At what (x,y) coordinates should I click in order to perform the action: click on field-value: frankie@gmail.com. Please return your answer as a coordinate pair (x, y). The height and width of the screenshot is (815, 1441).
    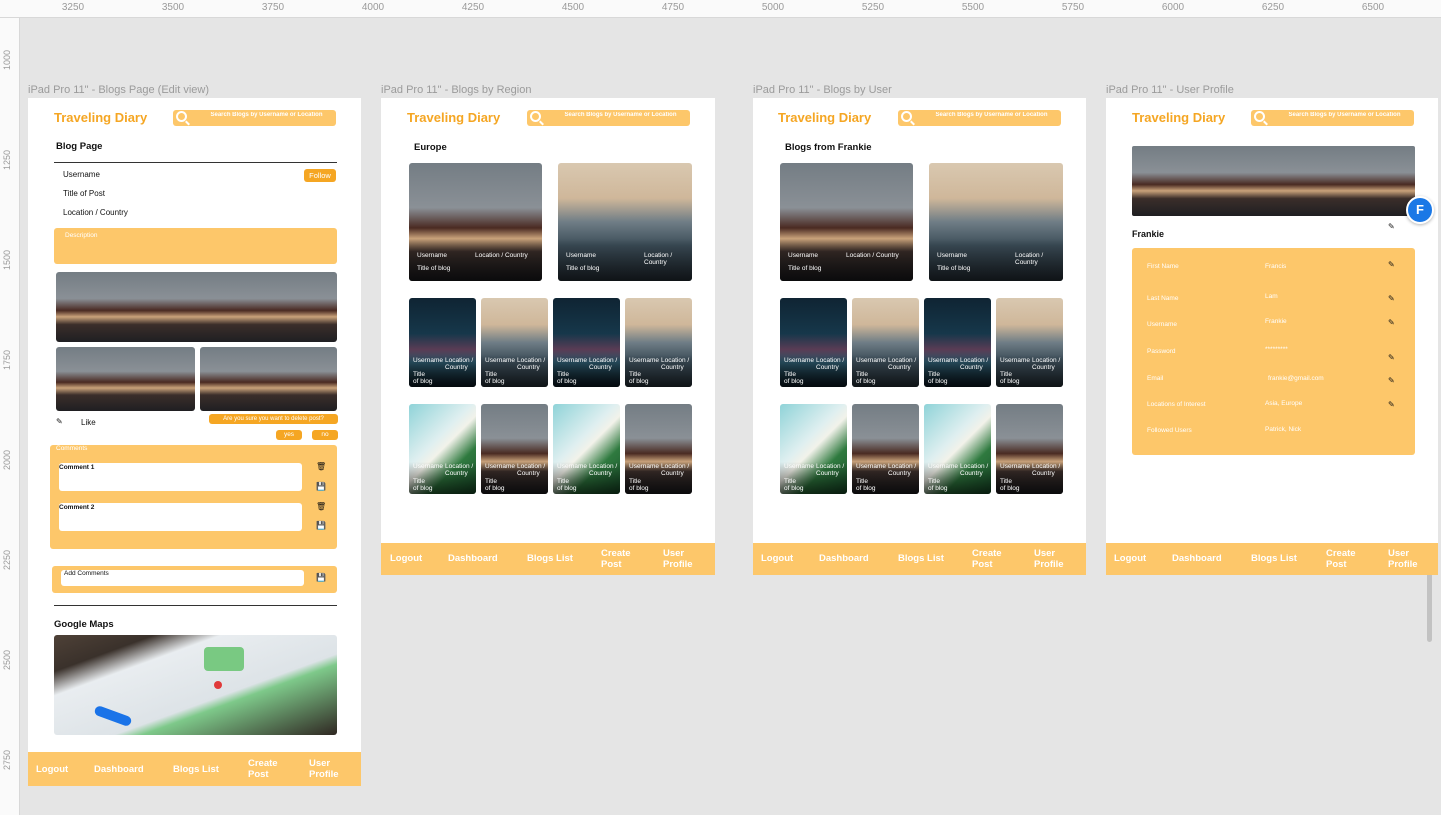
    Looking at the image, I should click on (1296, 378).